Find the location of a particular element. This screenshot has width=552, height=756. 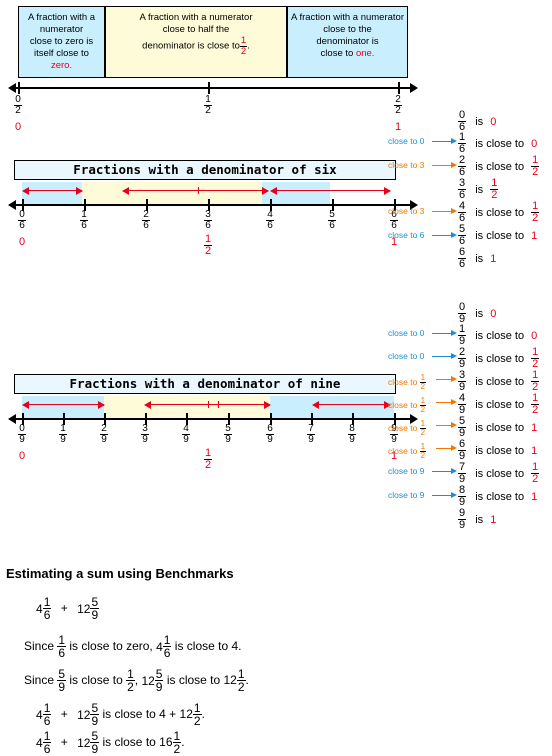

top-number-line: 02 12 22 0 1 is located at coordinates (213, 107).